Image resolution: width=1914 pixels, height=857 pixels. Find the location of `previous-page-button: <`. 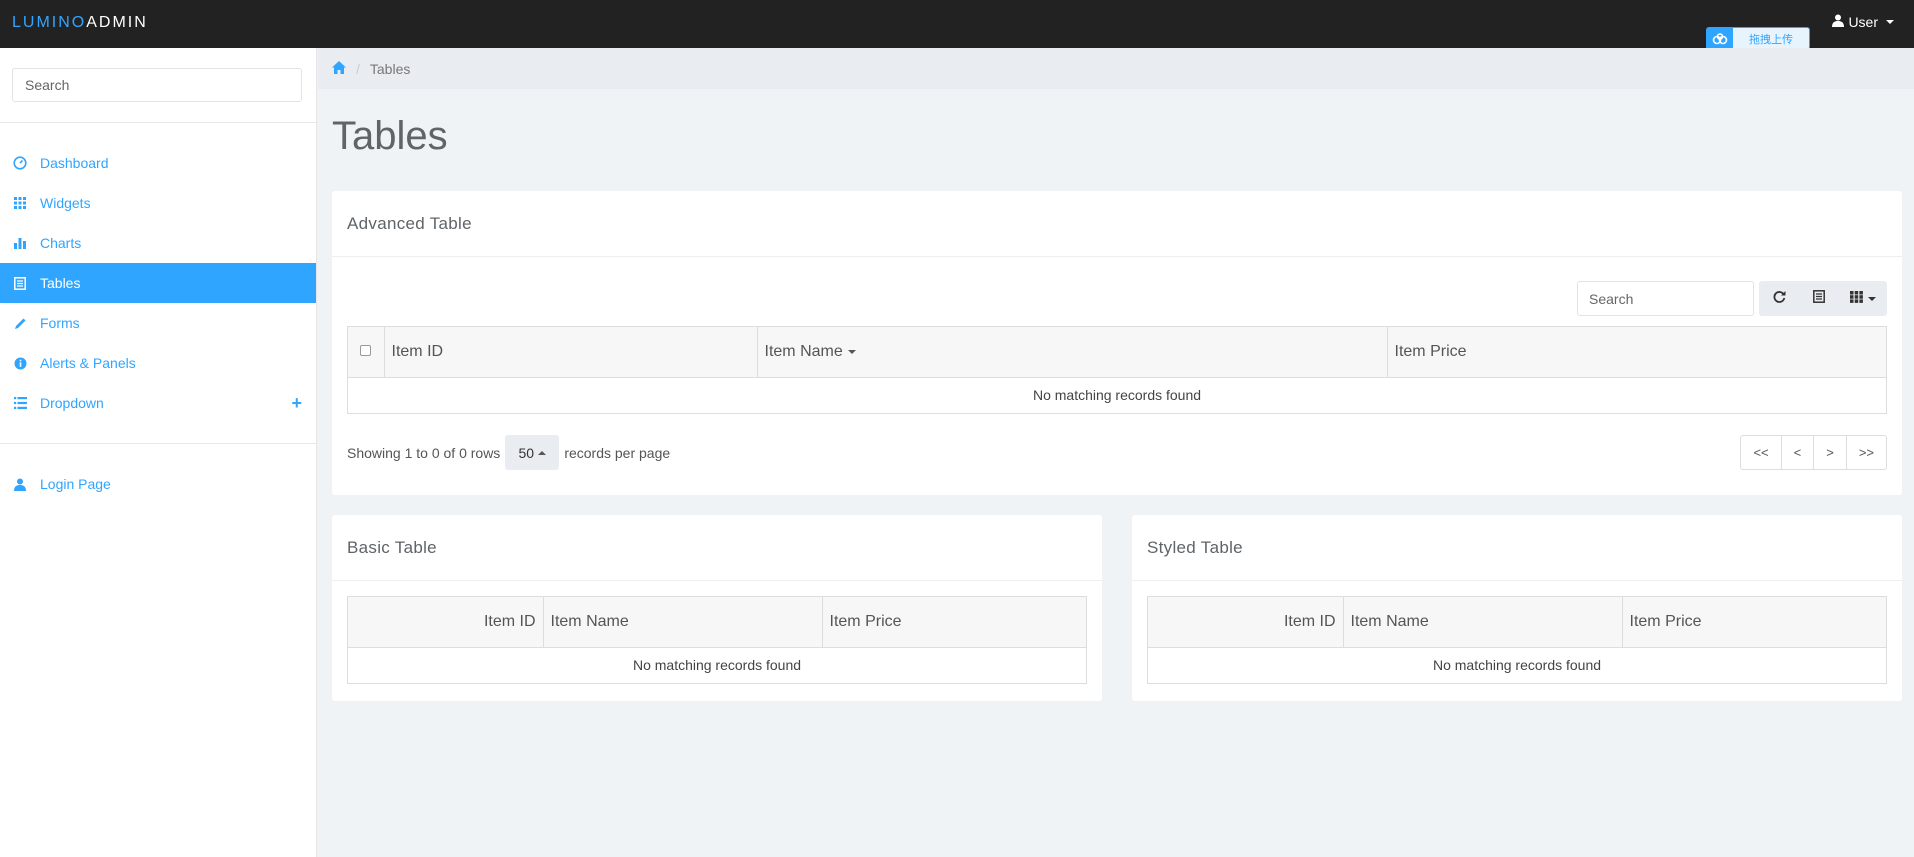

previous-page-button: < is located at coordinates (1798, 452).